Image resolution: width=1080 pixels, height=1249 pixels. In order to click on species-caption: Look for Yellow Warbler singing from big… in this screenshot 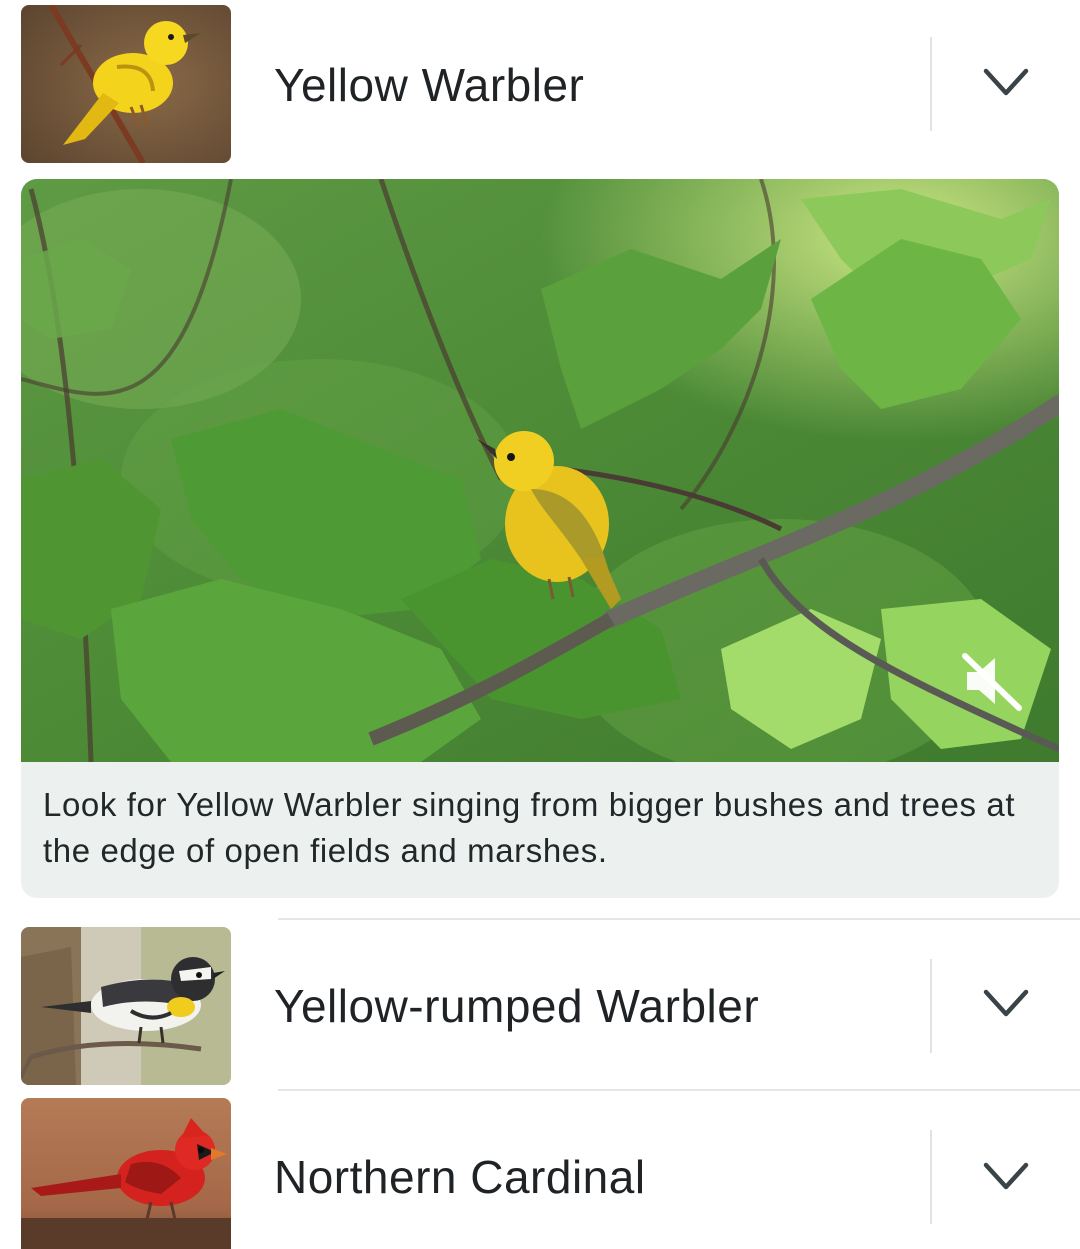, I will do `click(529, 827)`.